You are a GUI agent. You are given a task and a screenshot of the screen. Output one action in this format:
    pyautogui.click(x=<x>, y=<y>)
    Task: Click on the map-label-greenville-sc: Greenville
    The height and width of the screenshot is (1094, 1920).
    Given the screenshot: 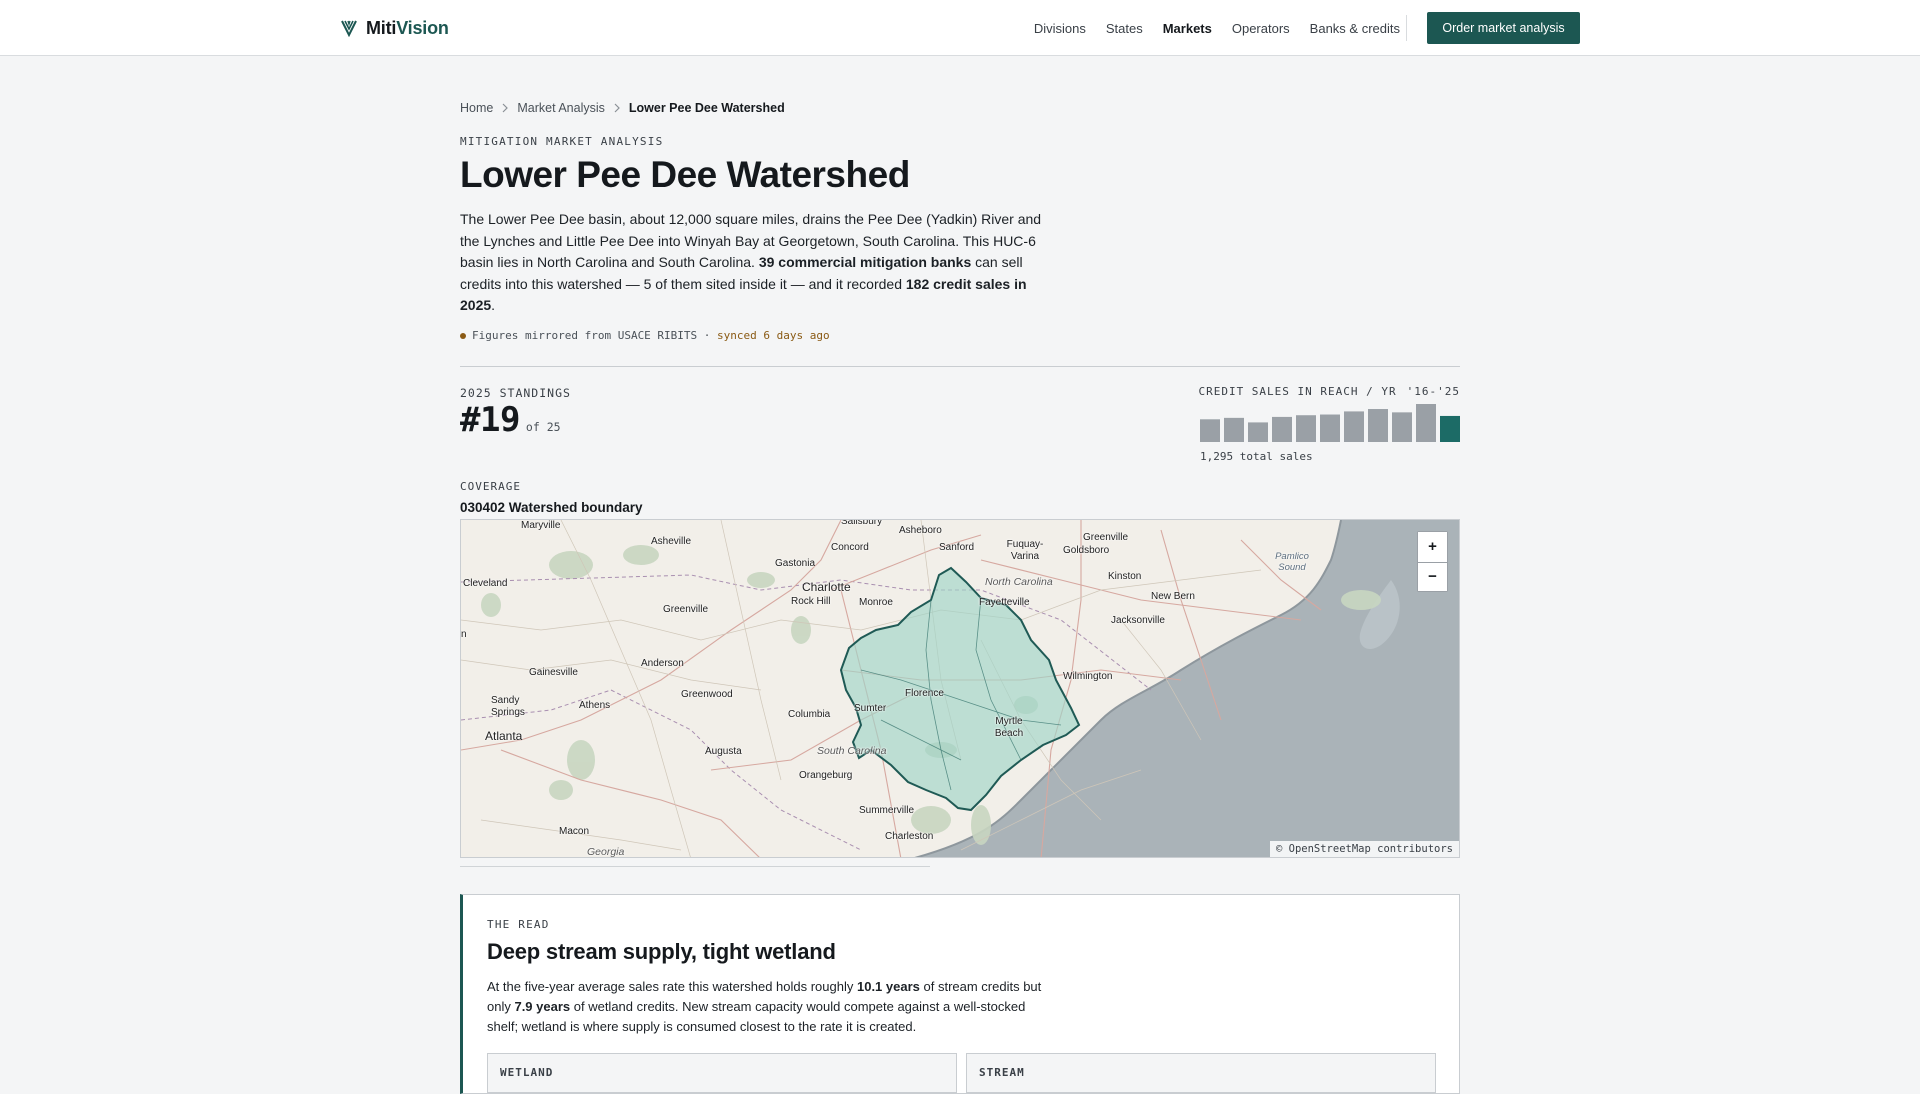 What is the action you would take?
    pyautogui.click(x=686, y=609)
    